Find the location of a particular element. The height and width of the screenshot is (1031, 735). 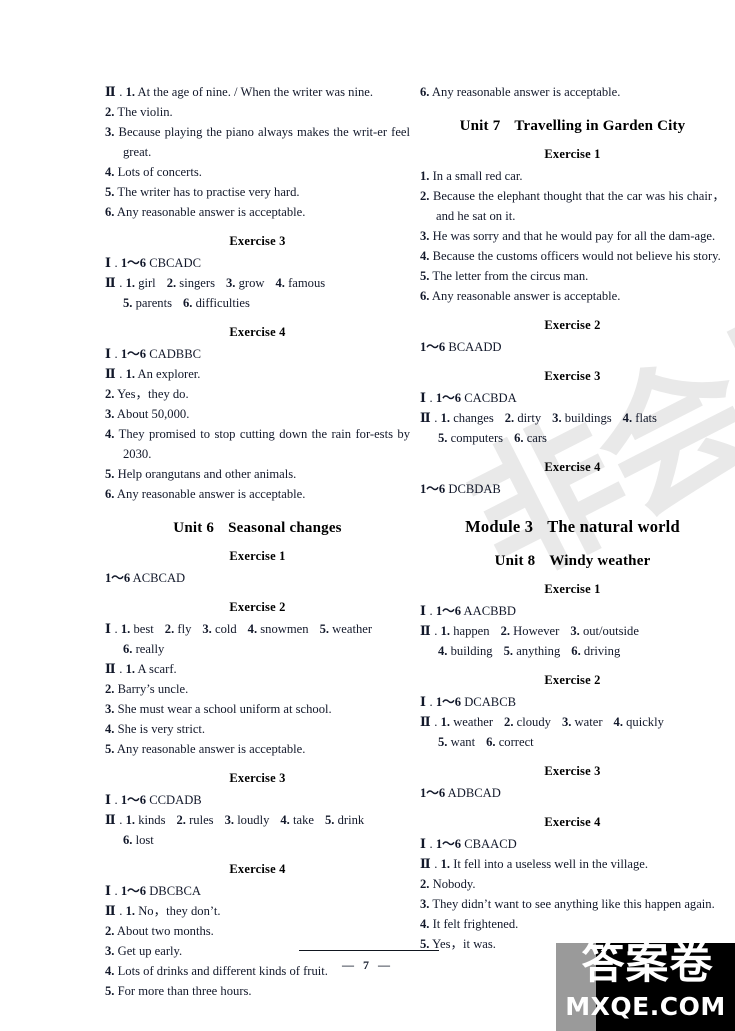

item-text: grow is located at coordinates (251, 283).